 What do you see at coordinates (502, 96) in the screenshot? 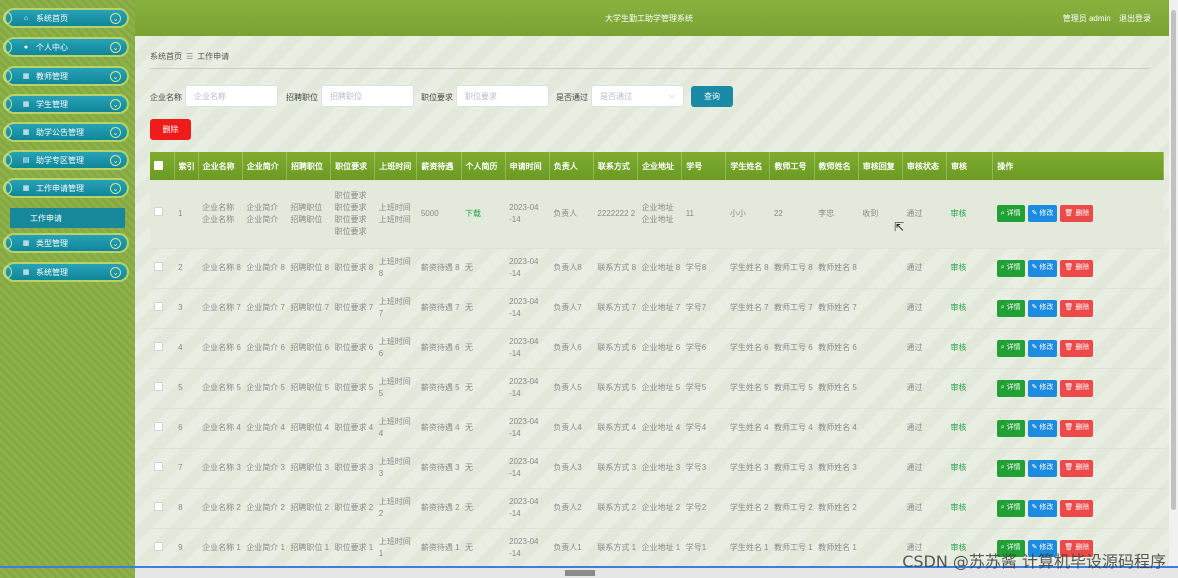
I see `requirement-input: 职位要求` at bounding box center [502, 96].